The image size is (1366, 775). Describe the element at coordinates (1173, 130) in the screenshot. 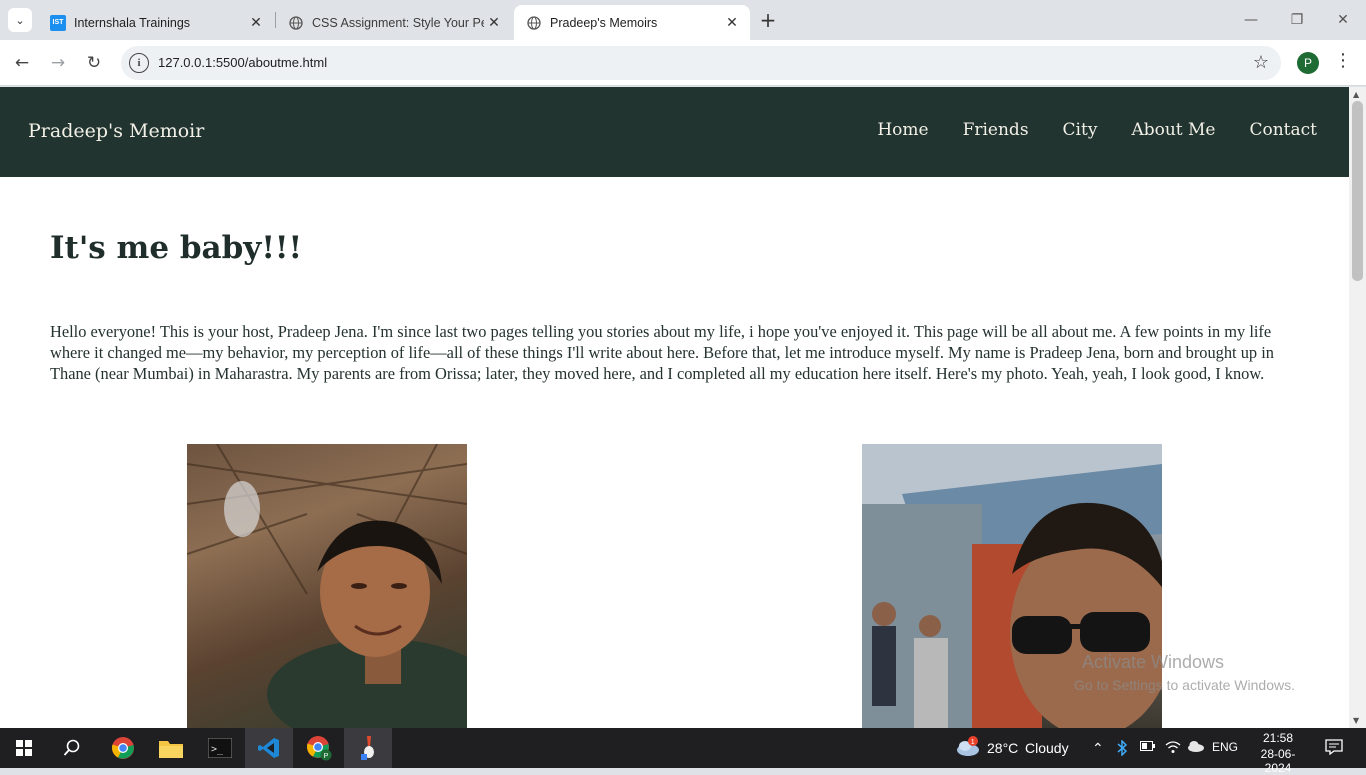

I see `nav-link-about-me: About Me` at that location.